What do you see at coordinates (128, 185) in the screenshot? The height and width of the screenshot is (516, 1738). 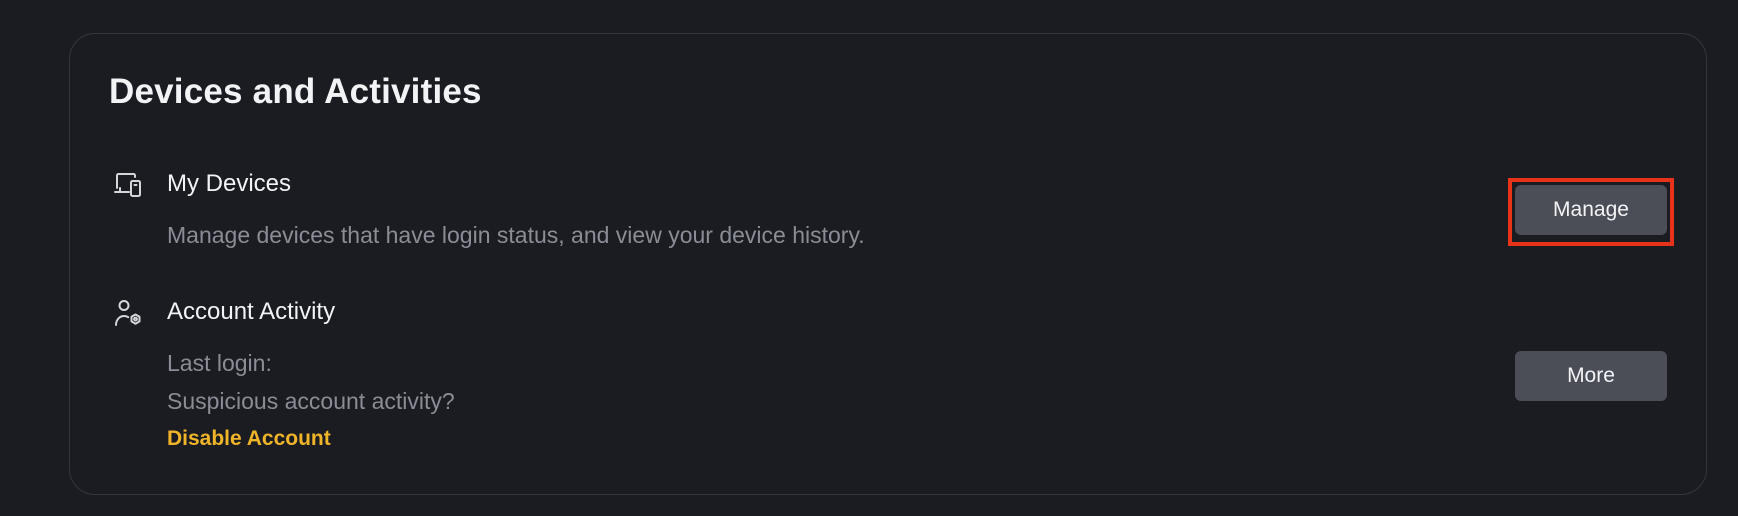 I see `devices-icon` at bounding box center [128, 185].